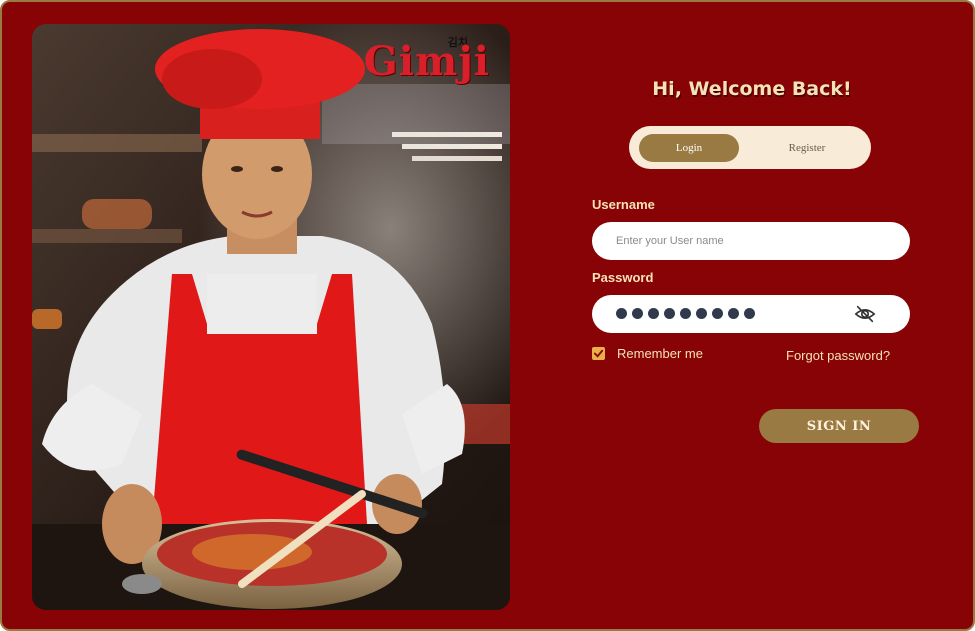 This screenshot has height=631, width=975. Describe the element at coordinates (689, 148) in the screenshot. I see `tab-login: Login` at that location.